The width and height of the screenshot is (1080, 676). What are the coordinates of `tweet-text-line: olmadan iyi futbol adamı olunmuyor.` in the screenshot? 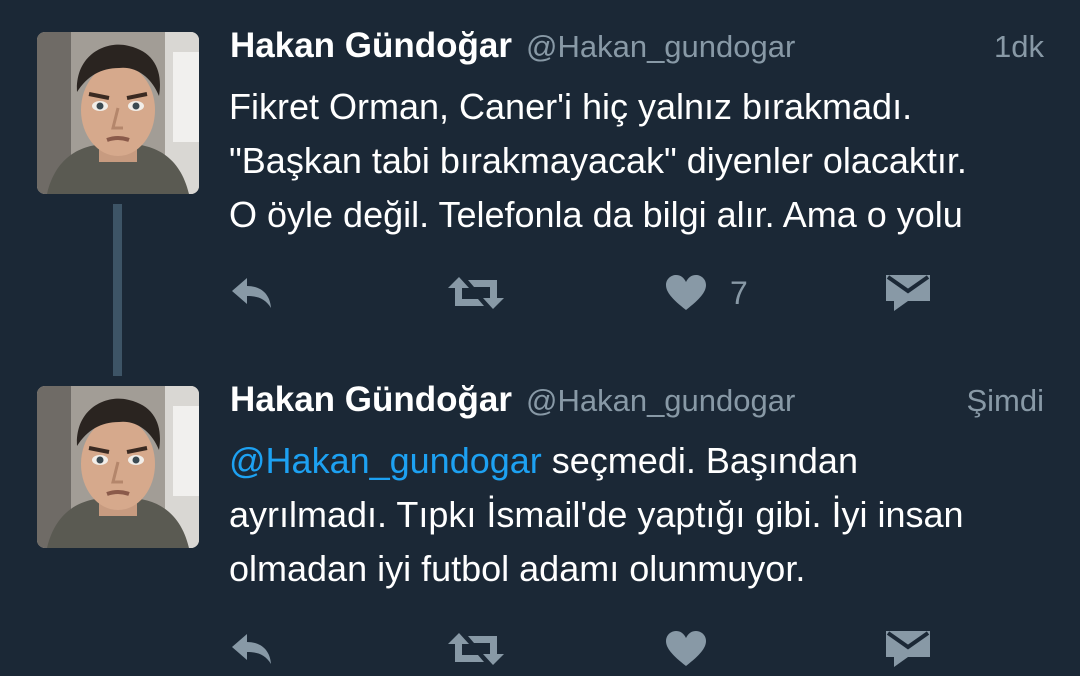 It's located at (517, 568).